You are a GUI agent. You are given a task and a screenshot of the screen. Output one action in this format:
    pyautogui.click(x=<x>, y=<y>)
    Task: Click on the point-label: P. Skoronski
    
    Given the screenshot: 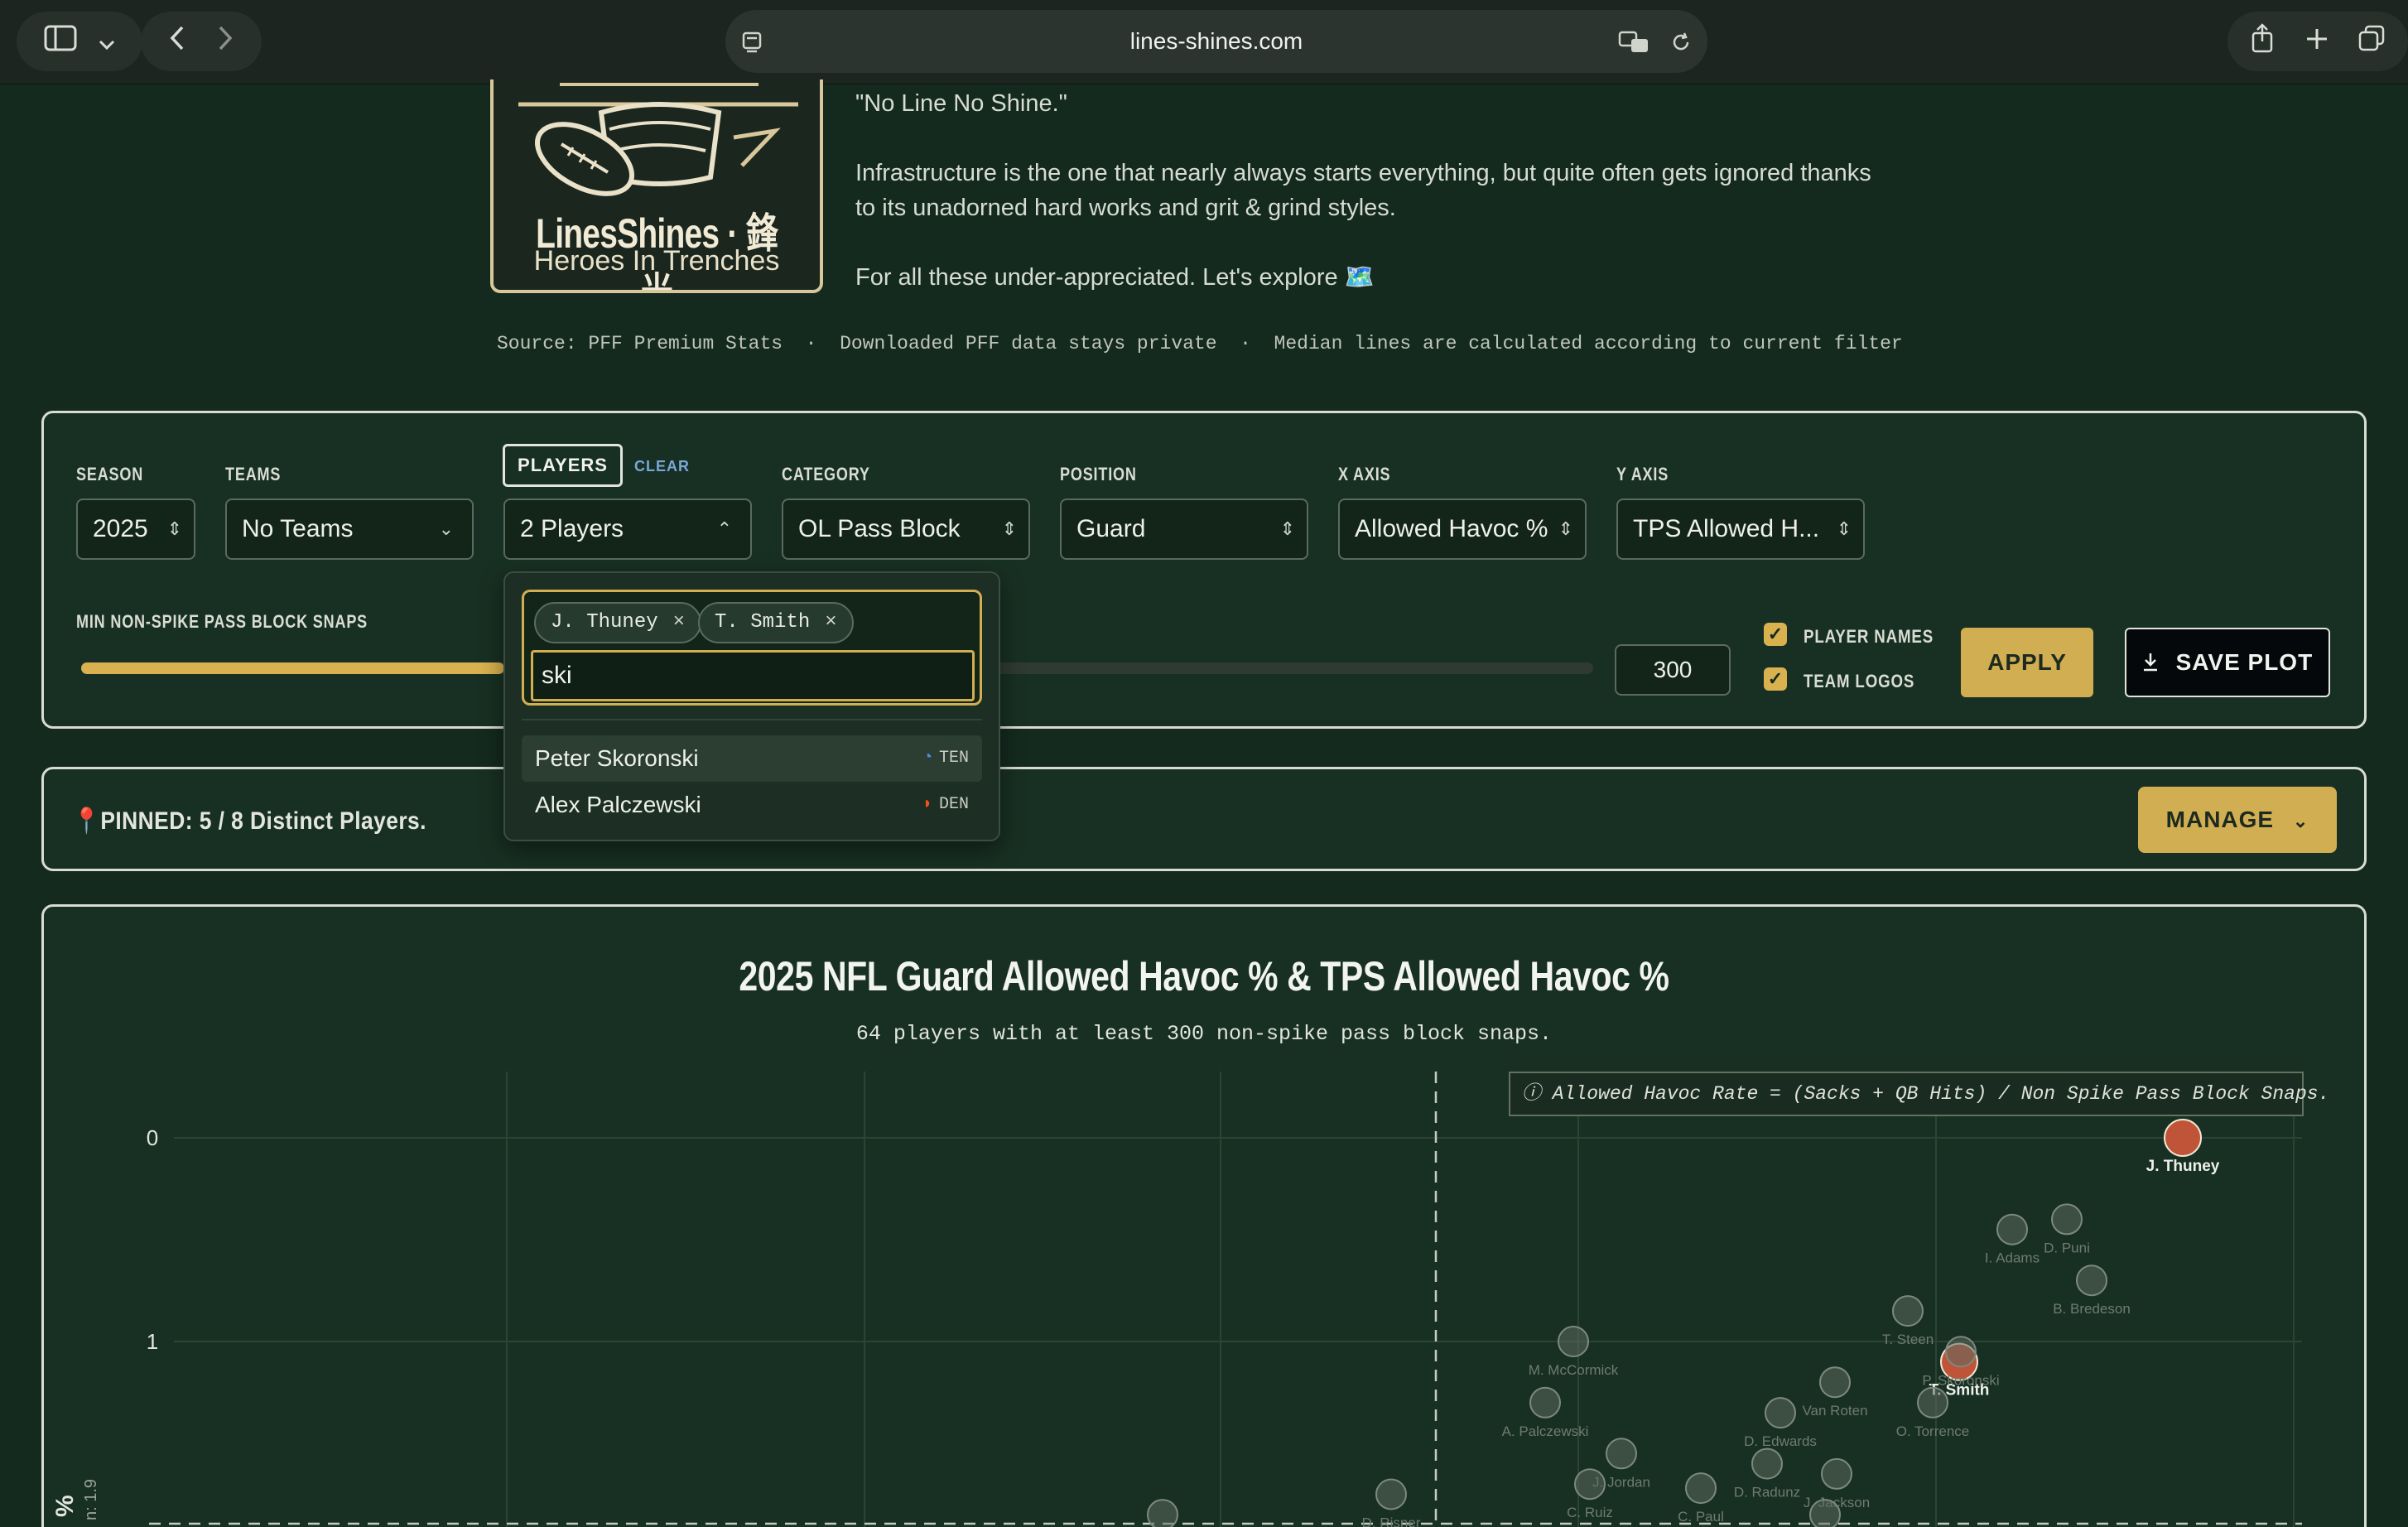 What is the action you would take?
    pyautogui.click(x=1961, y=1380)
    